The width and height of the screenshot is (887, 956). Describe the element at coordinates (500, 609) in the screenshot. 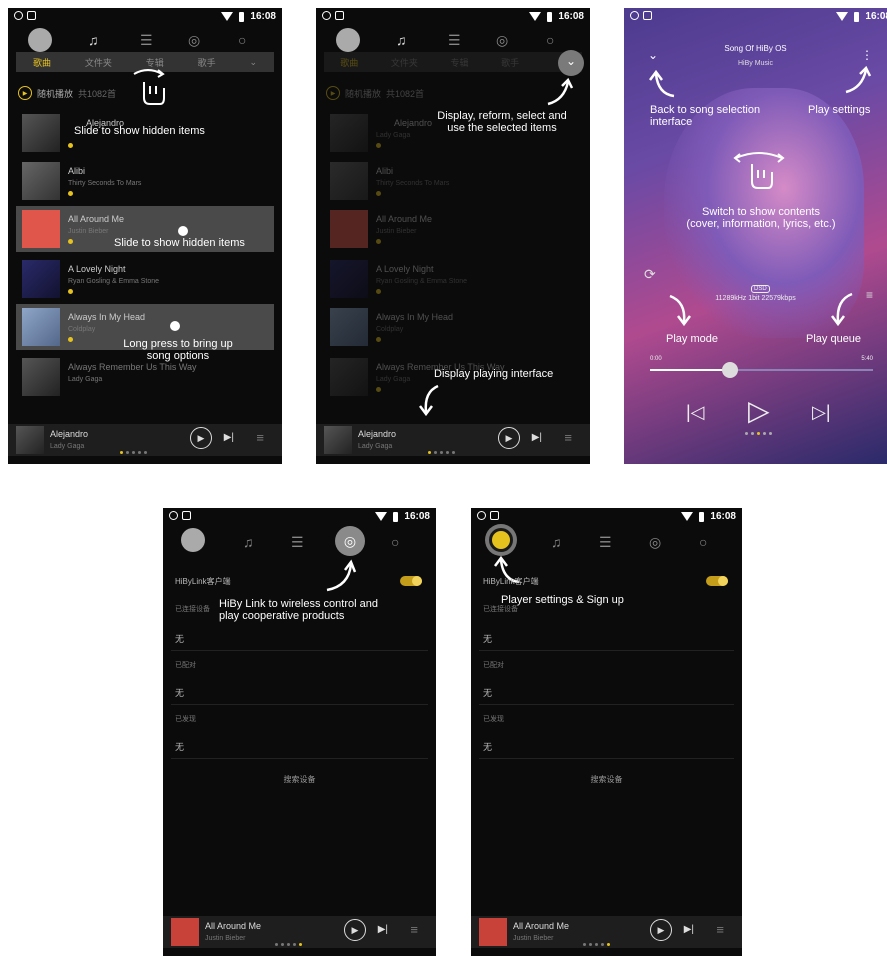

I see `connected-label: 已连接设备` at that location.